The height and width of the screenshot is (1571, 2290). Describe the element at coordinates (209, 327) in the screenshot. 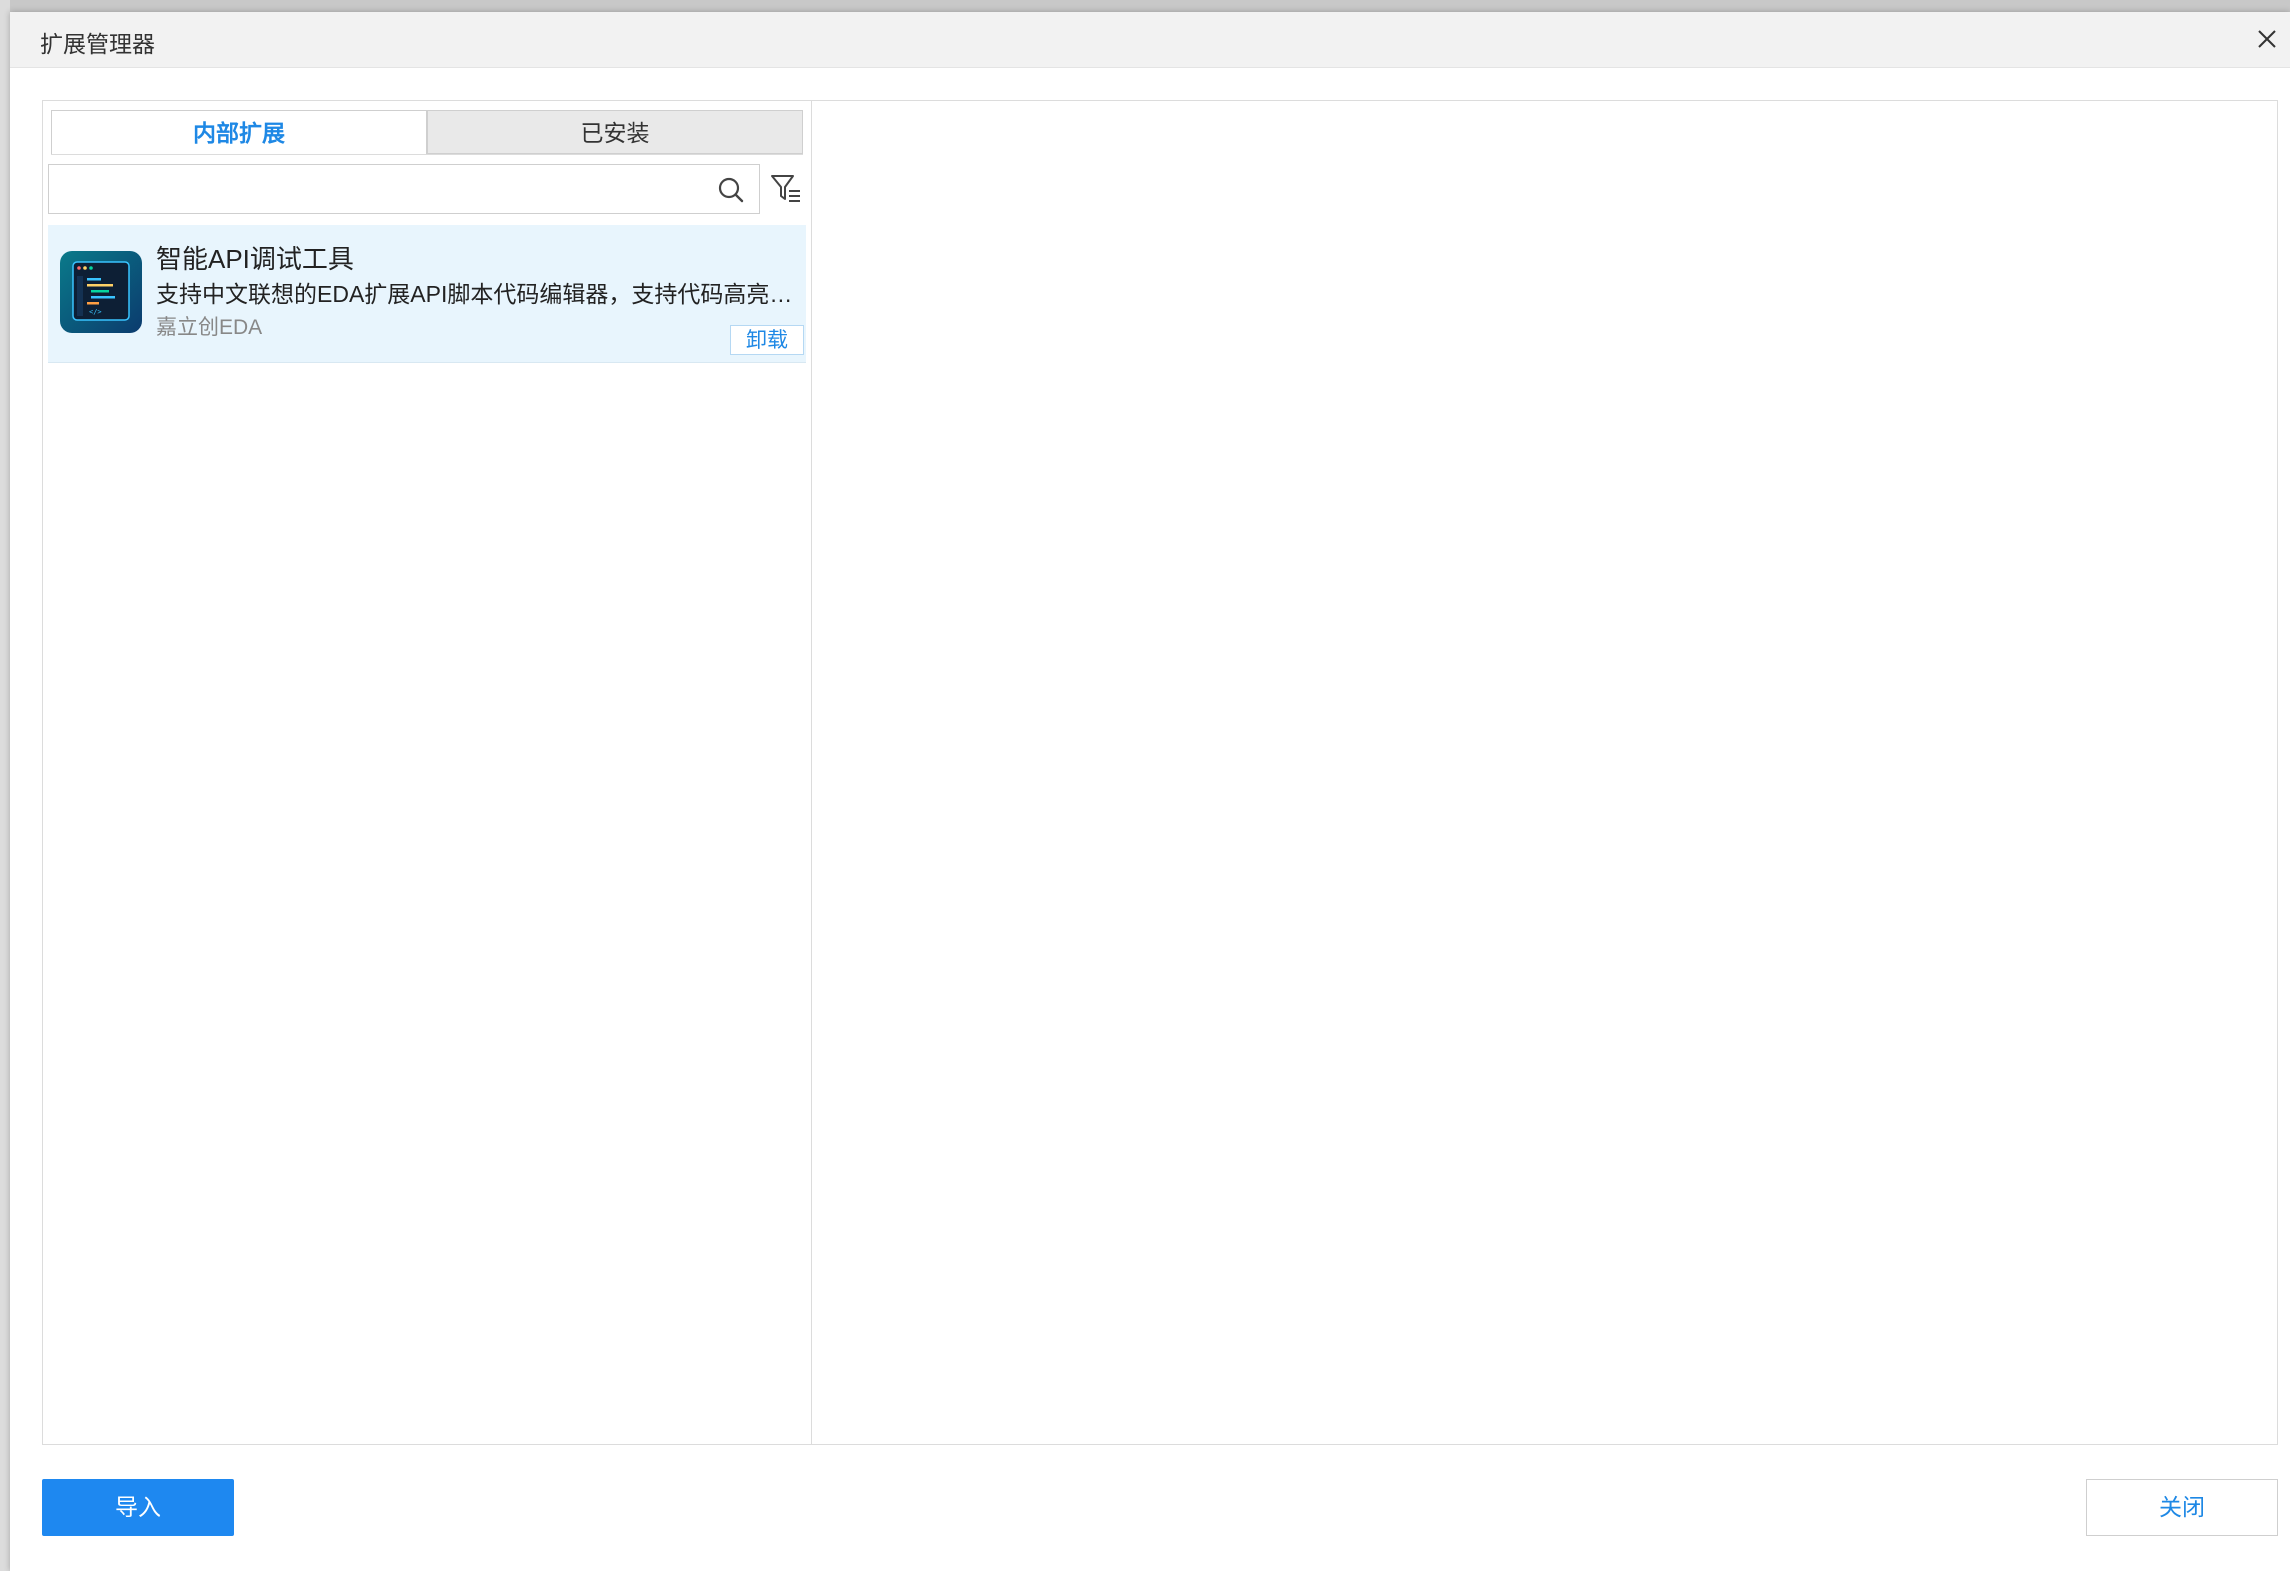

I see `extension-author: 嘉立创EDA` at that location.